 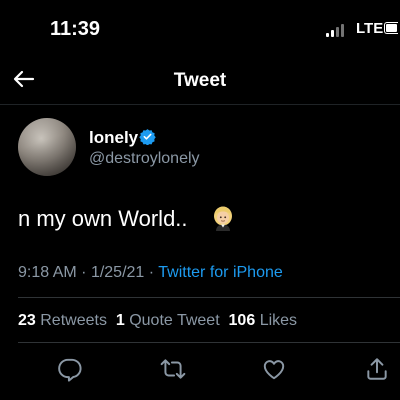 What do you see at coordinates (113, 138) in the screenshot?
I see `author-name: lonely` at bounding box center [113, 138].